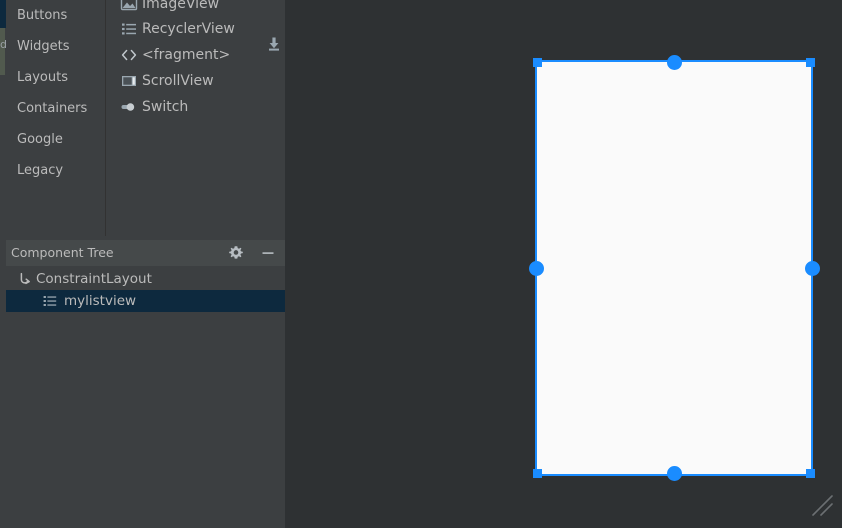  Describe the element at coordinates (236, 253) in the screenshot. I see `gear-icon` at that location.